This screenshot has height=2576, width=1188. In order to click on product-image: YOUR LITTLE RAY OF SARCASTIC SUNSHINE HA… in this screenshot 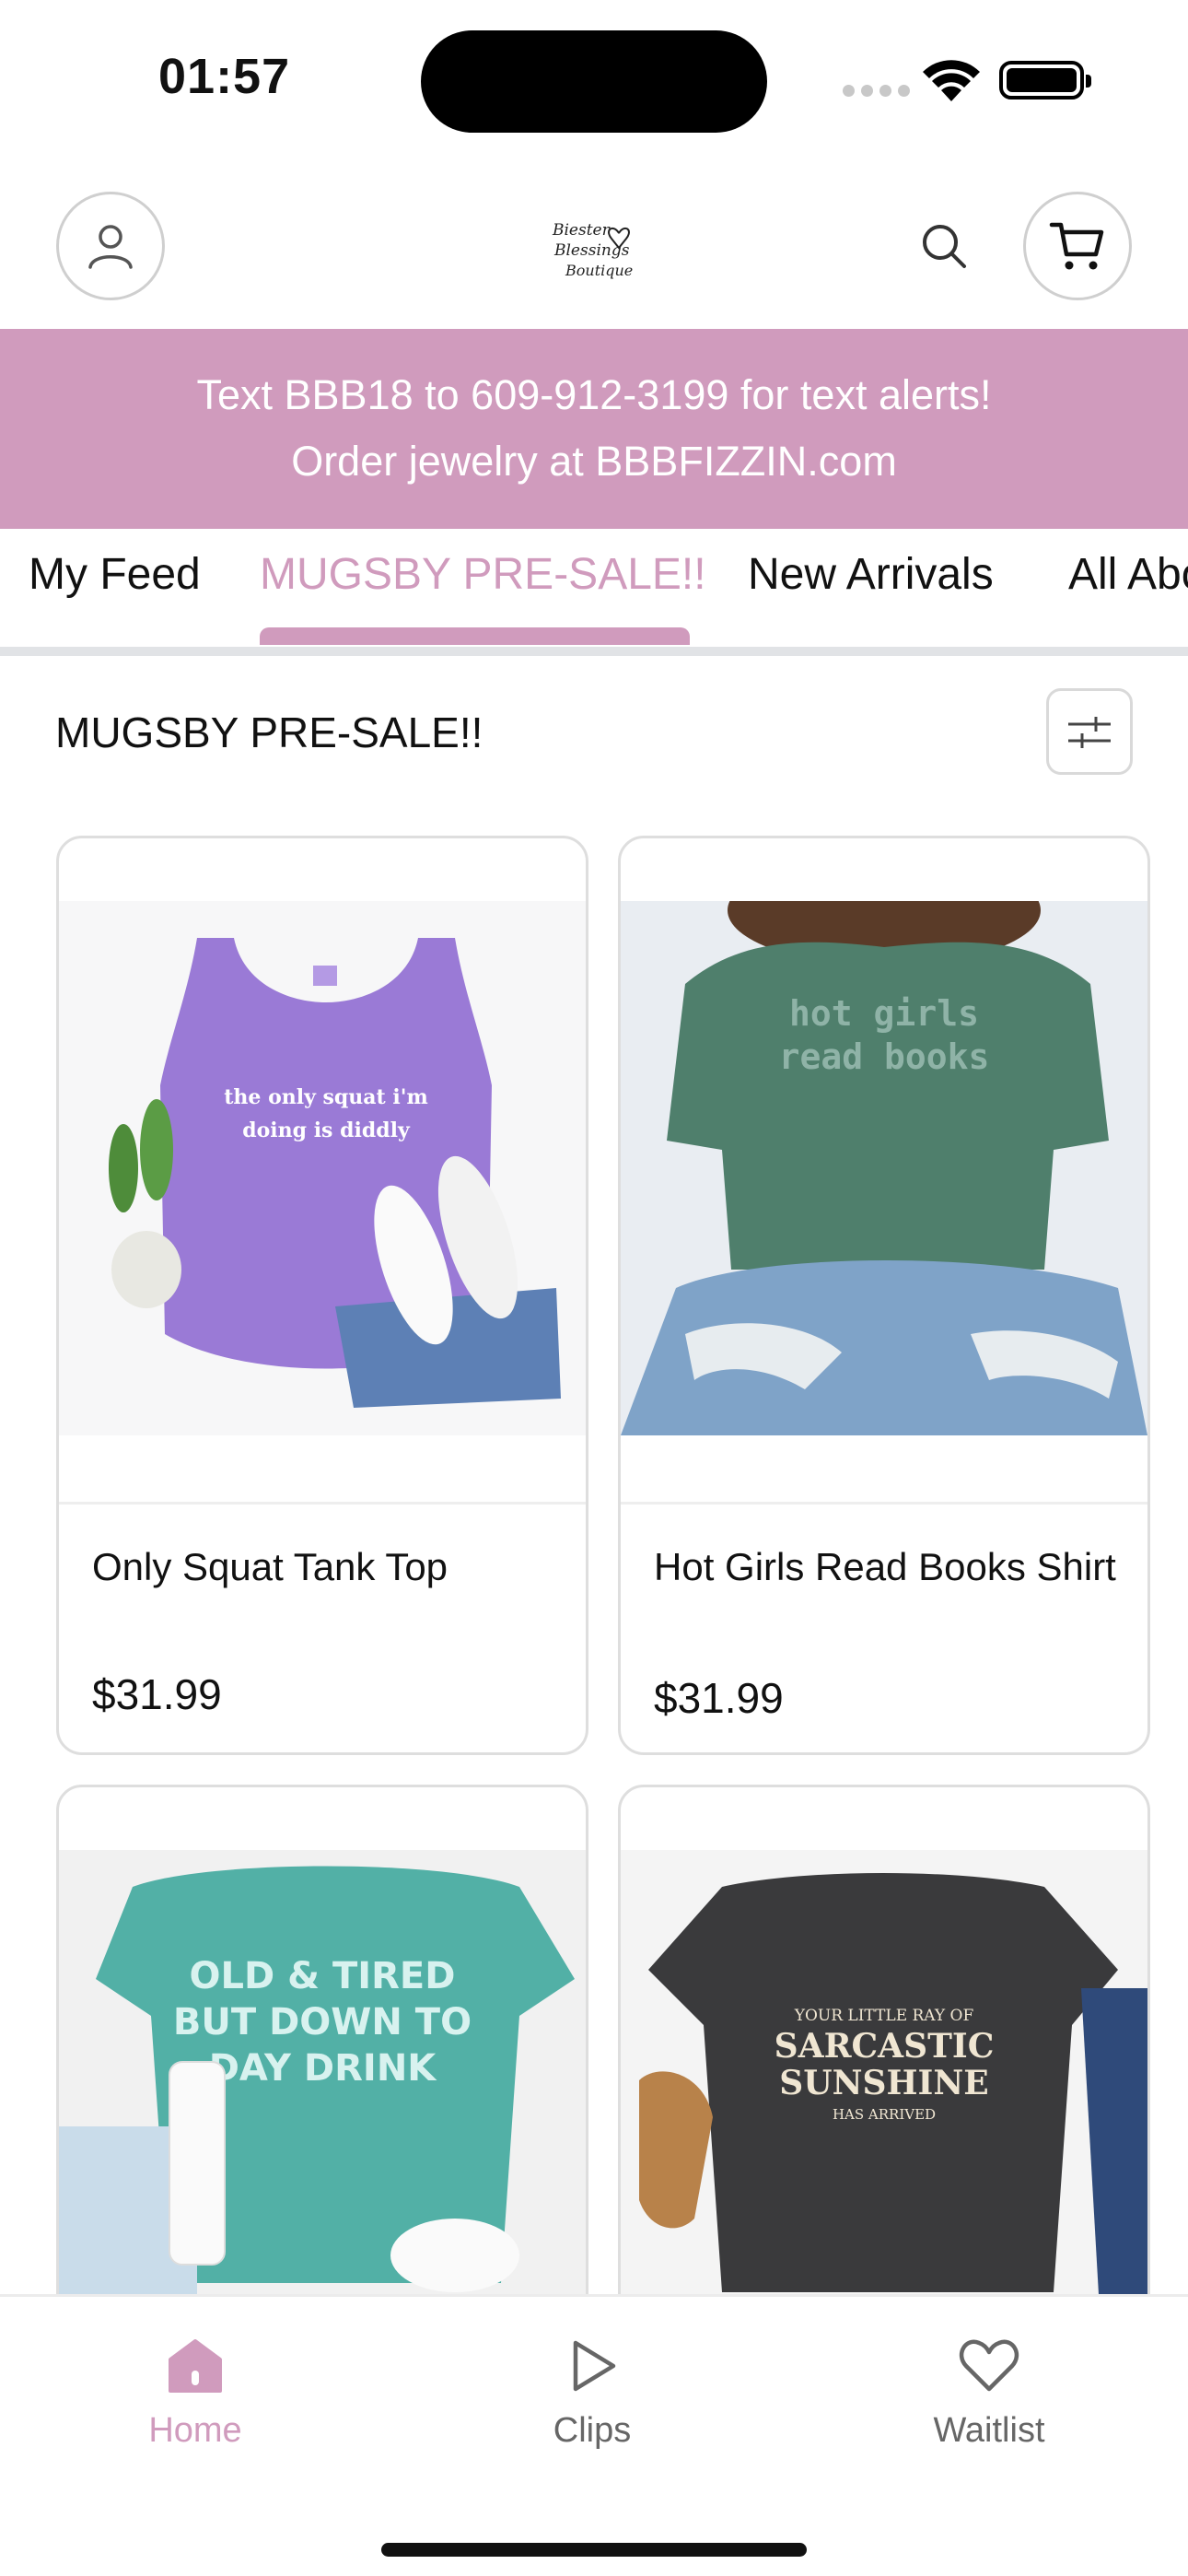, I will do `click(884, 2101)`.